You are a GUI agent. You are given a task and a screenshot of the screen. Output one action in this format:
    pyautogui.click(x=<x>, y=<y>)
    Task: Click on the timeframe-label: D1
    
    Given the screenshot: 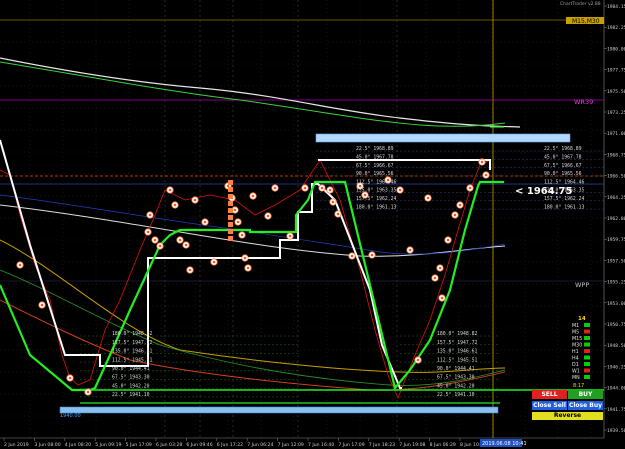 What is the action you would take?
    pyautogui.click(x=575, y=365)
    